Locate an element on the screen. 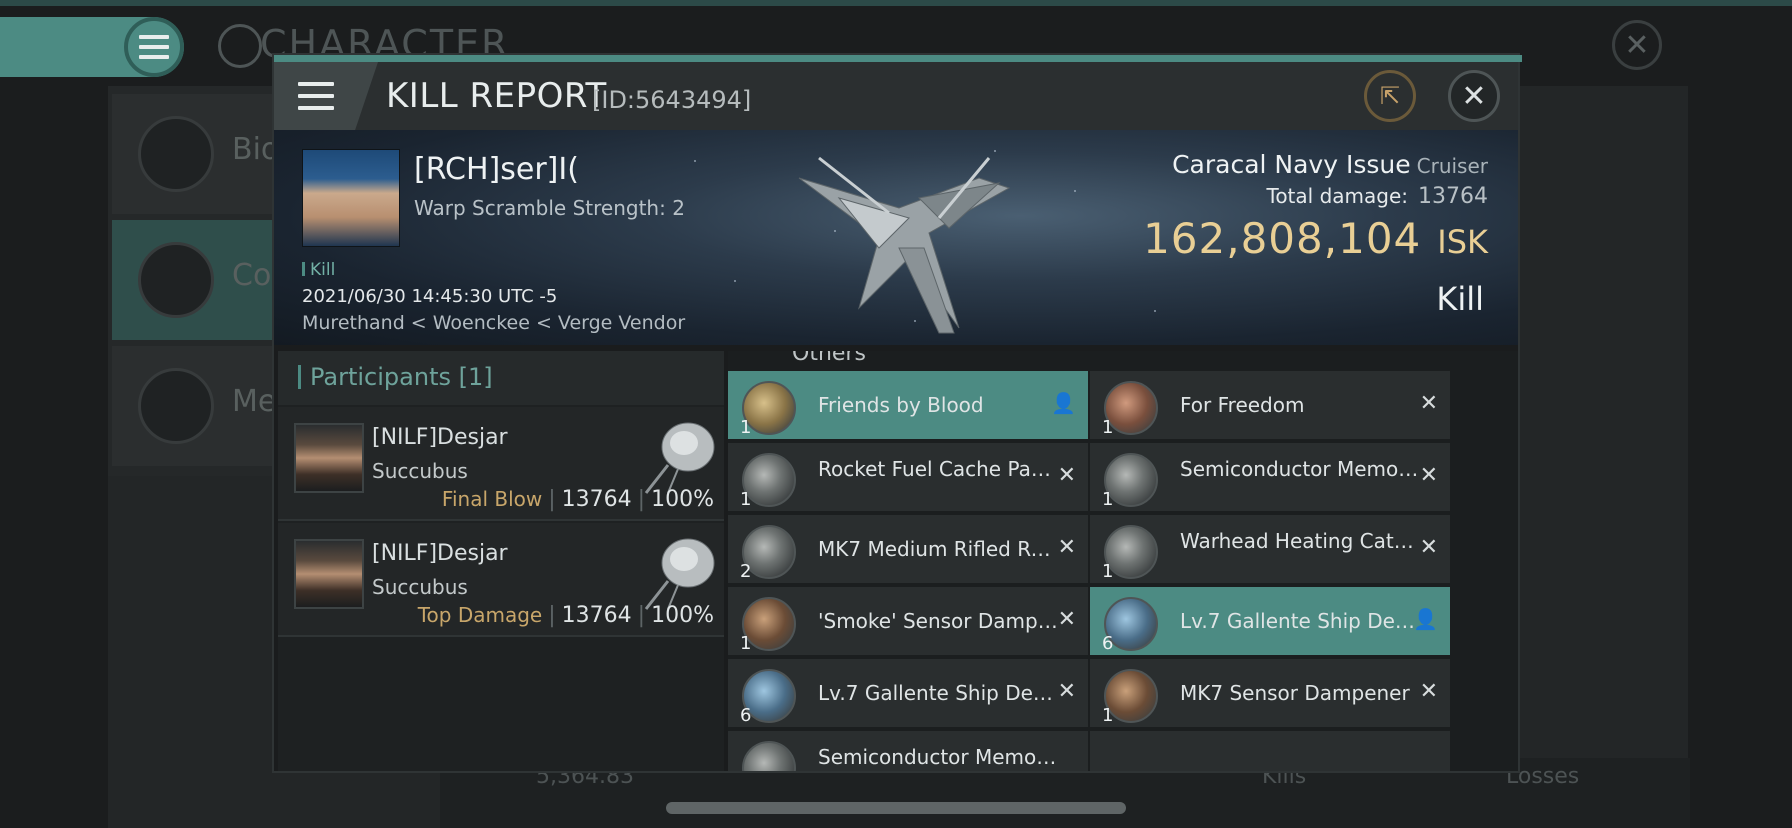 This screenshot has height=828, width=1792. item-quantity: 6 is located at coordinates (746, 715).